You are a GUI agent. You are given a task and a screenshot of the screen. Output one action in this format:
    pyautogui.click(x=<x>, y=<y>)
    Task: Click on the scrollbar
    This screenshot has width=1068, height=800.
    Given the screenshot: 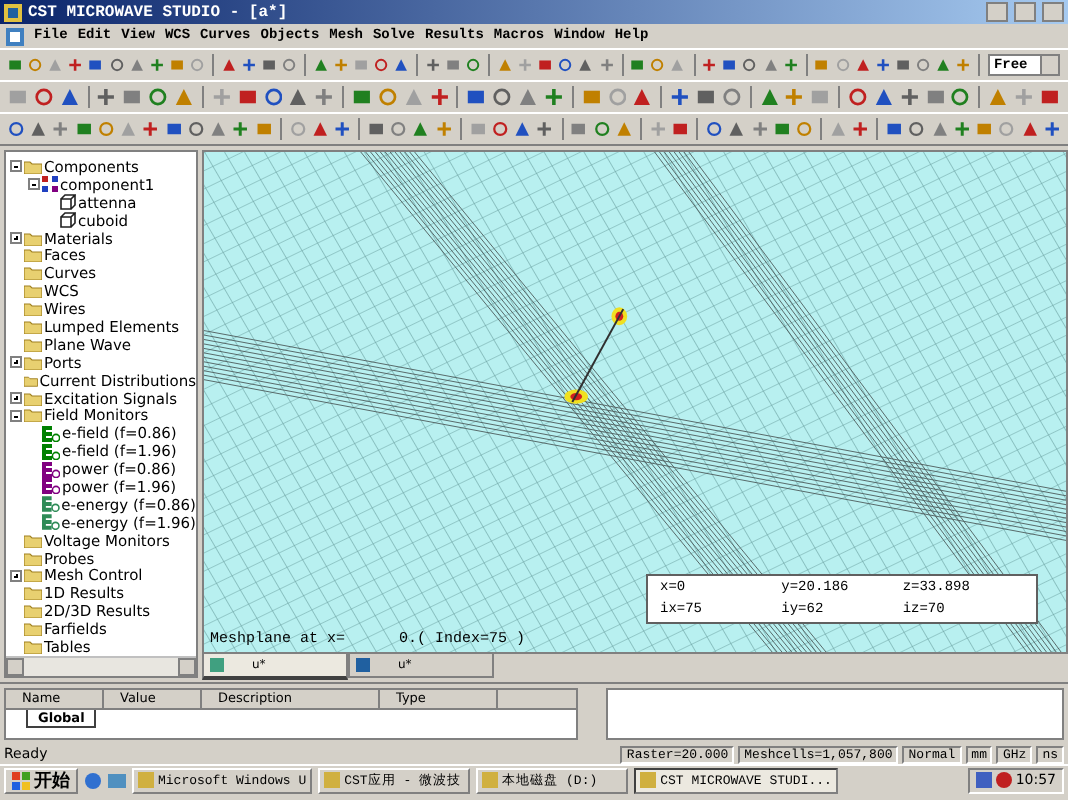 What is the action you would take?
    pyautogui.click(x=101, y=666)
    